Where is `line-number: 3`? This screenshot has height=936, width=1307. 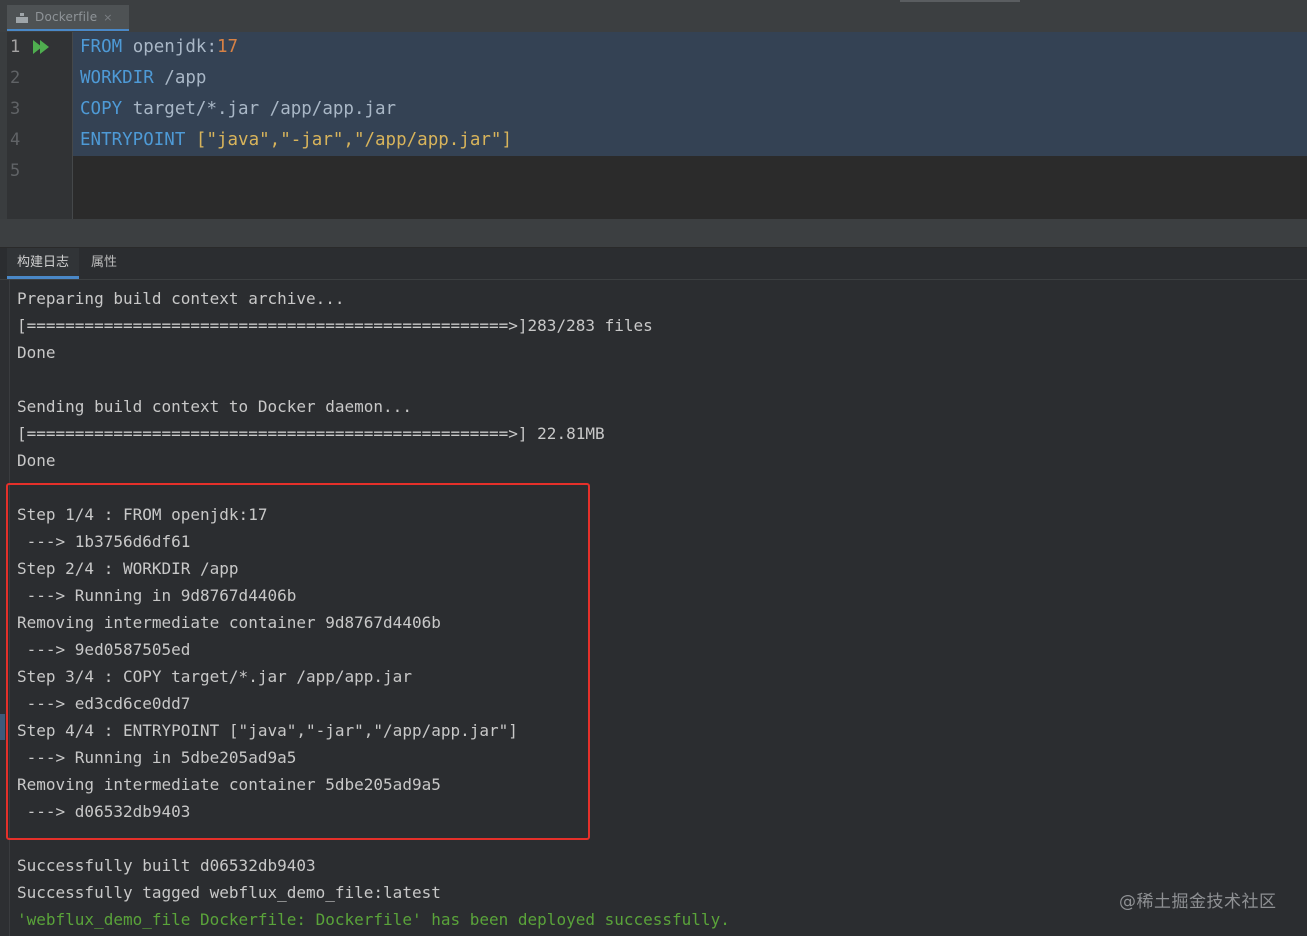
line-number: 3 is located at coordinates (15, 109).